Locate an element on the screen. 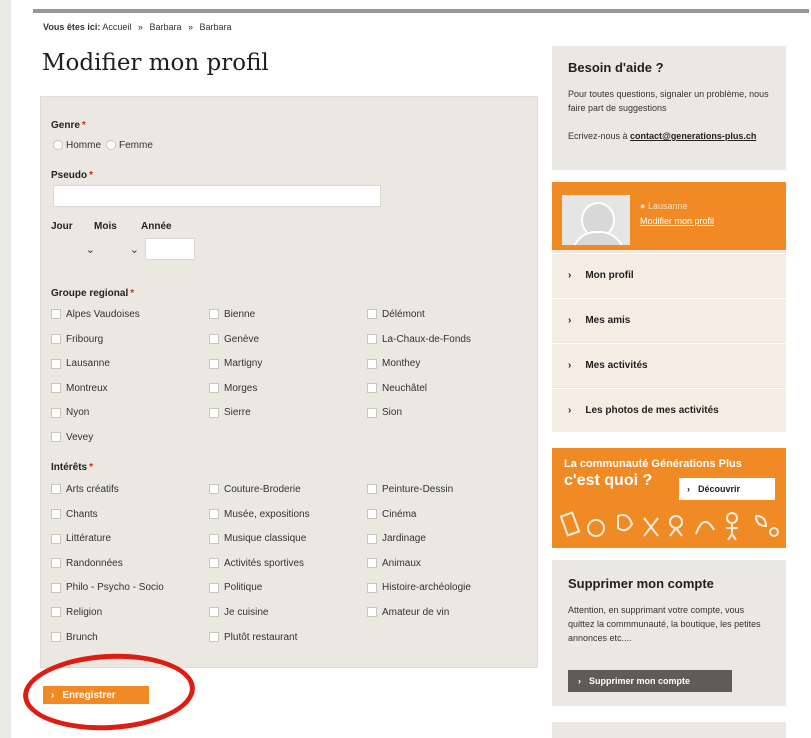  checkbox-option: Musique classique is located at coordinates (257, 538).